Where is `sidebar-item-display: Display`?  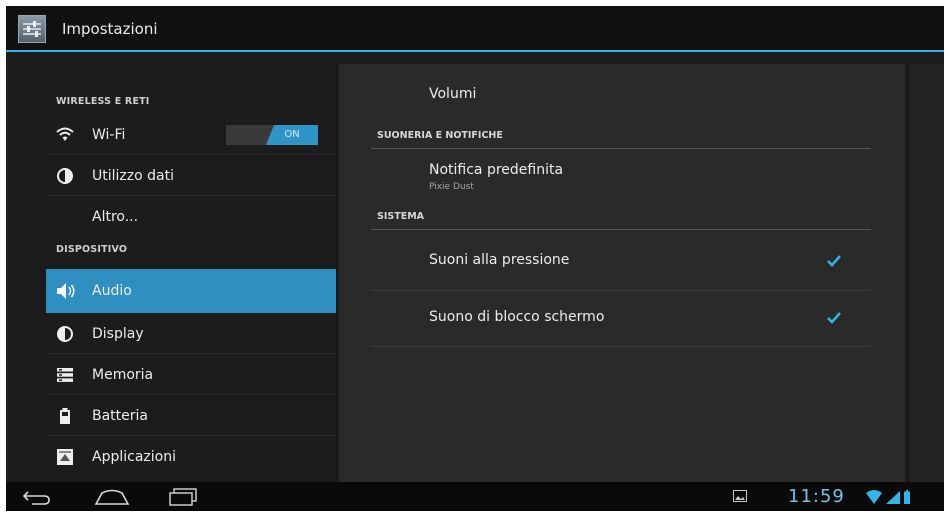
sidebar-item-display: Display is located at coordinates (191, 333).